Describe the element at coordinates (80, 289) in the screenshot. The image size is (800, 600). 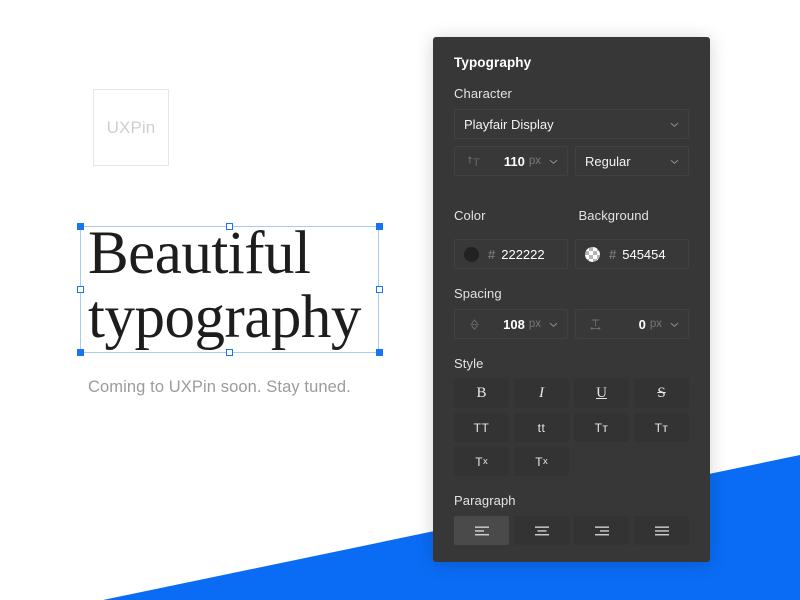
I see `selection-handle-middle-left` at that location.